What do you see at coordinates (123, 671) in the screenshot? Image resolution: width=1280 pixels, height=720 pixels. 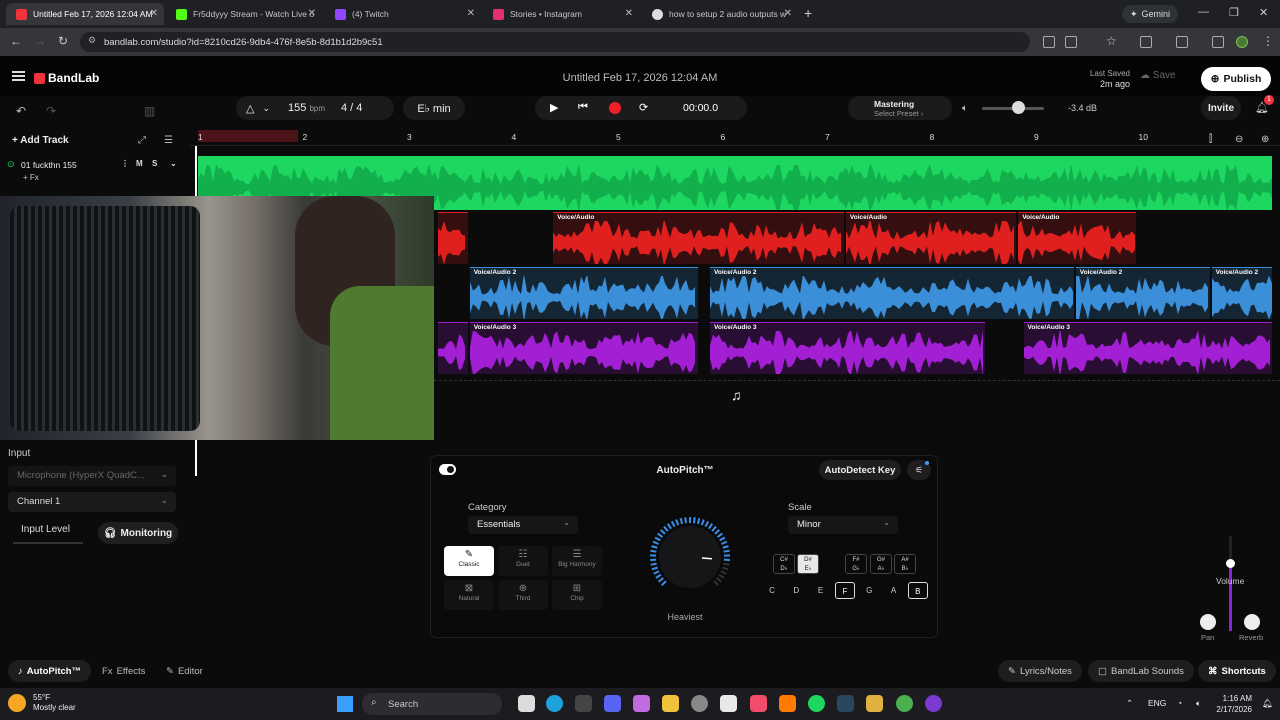 I see `tab-effects: Fx Effects` at bounding box center [123, 671].